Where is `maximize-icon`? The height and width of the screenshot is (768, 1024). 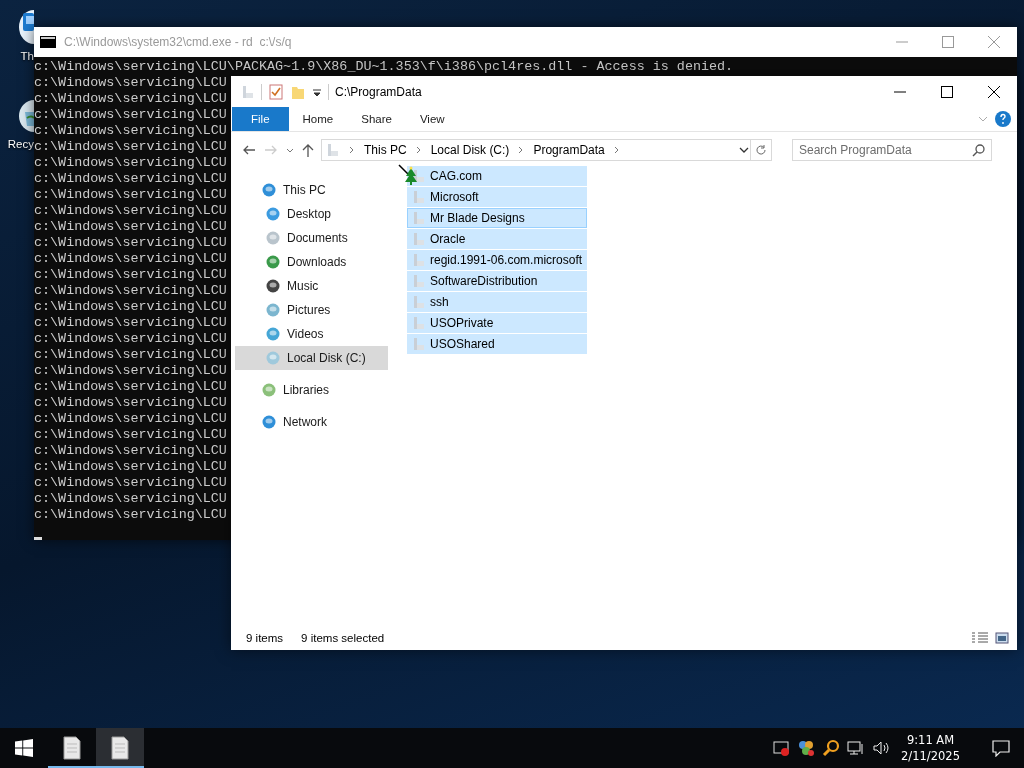 maximize-icon is located at coordinates (947, 91).